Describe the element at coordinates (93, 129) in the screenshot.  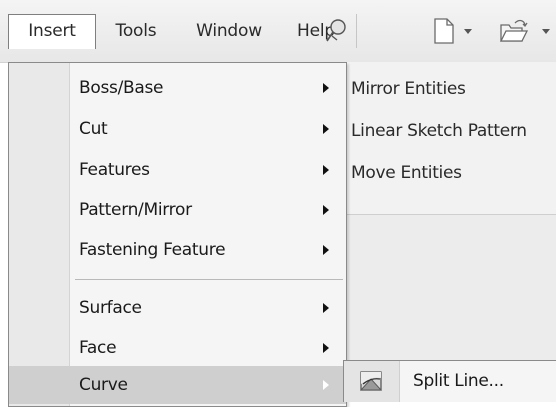
I see `menu-item-label: Cut` at that location.